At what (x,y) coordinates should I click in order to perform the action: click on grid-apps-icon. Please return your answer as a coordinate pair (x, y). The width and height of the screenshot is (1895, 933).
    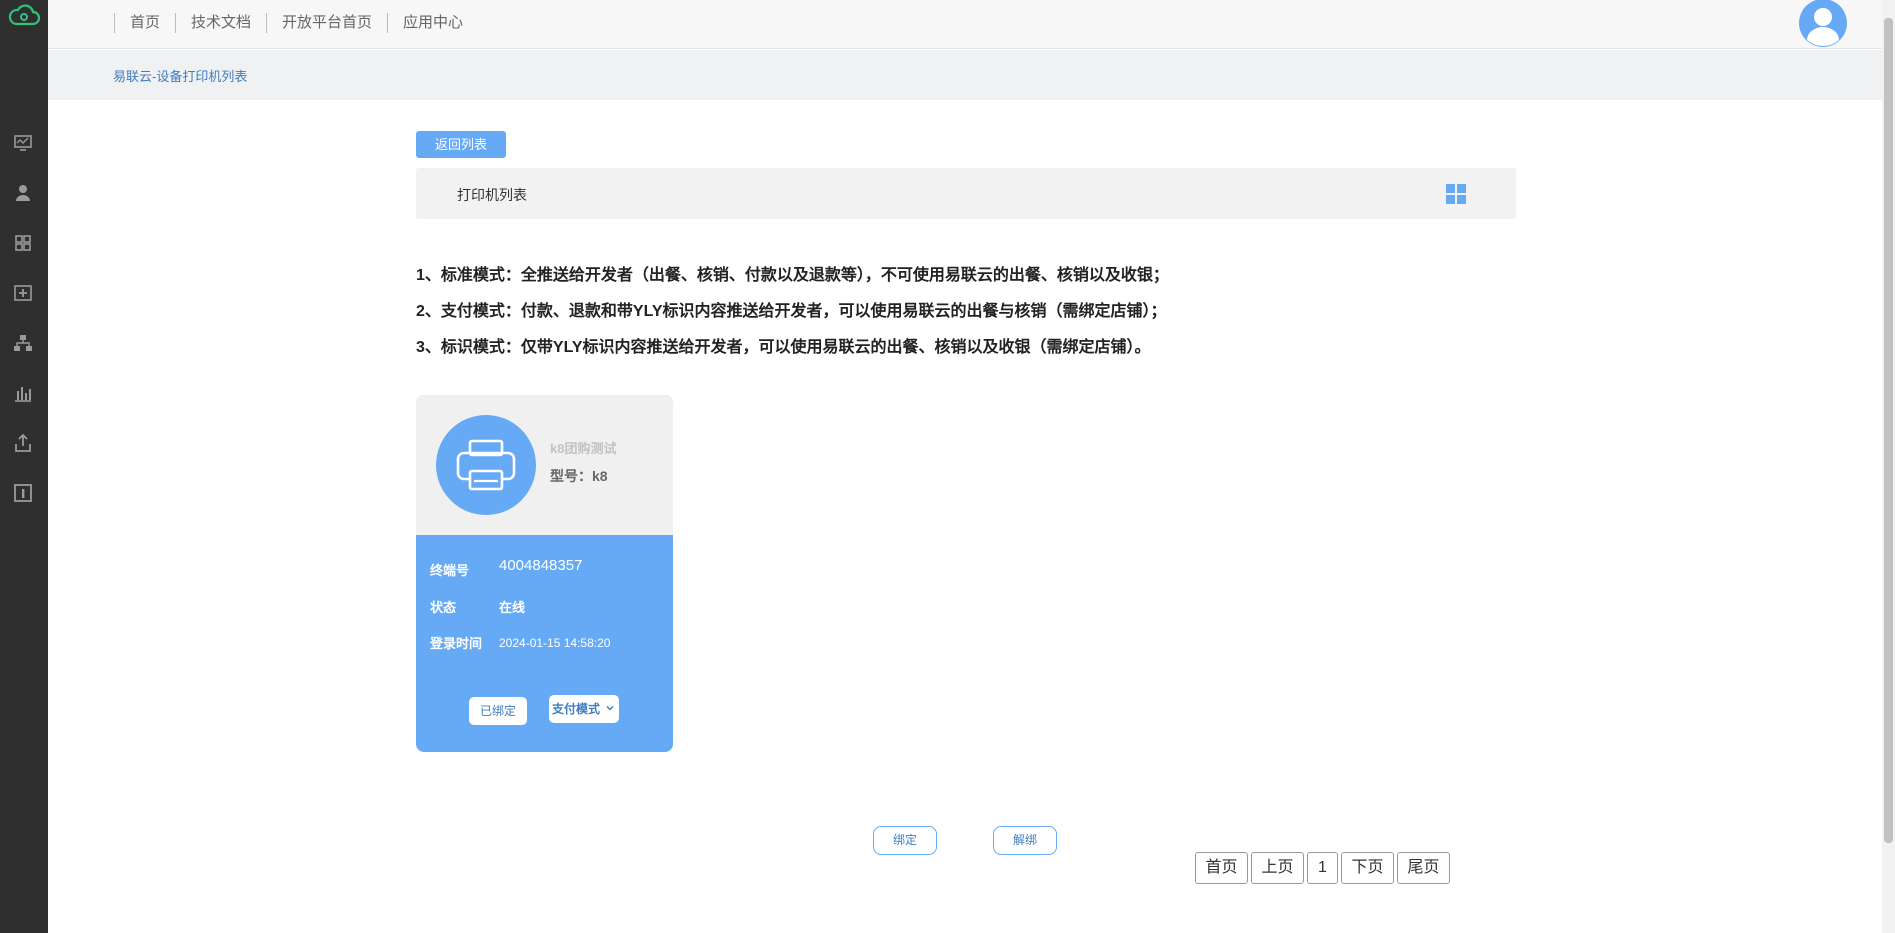
    Looking at the image, I should click on (23, 243).